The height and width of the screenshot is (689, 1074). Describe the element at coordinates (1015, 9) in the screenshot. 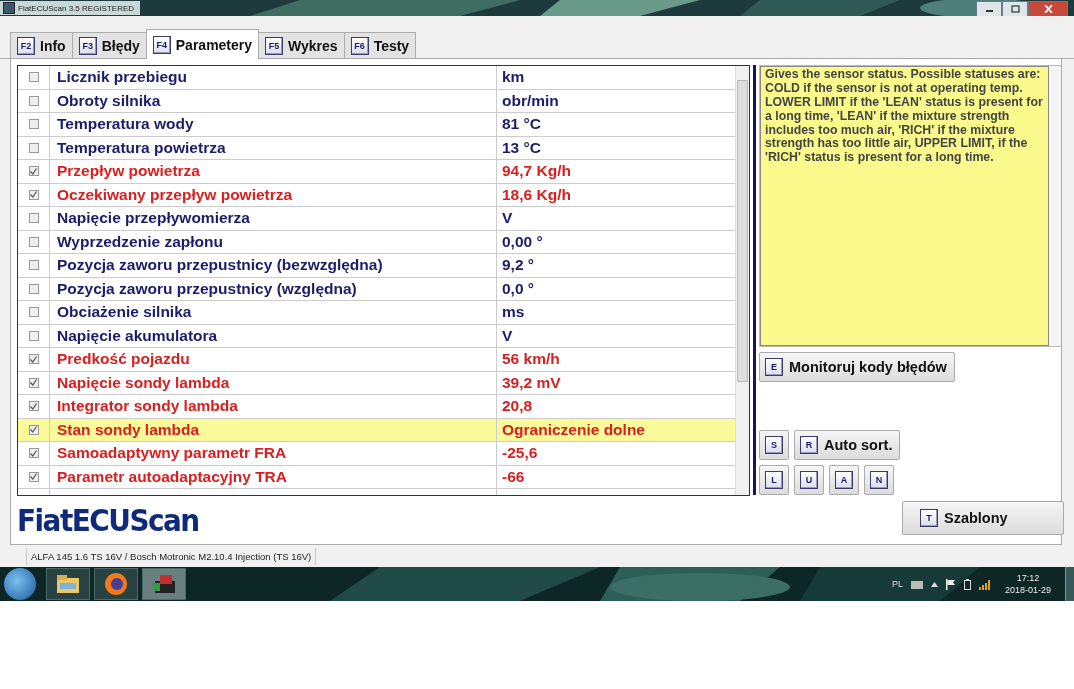

I see `maximize-icon` at that location.